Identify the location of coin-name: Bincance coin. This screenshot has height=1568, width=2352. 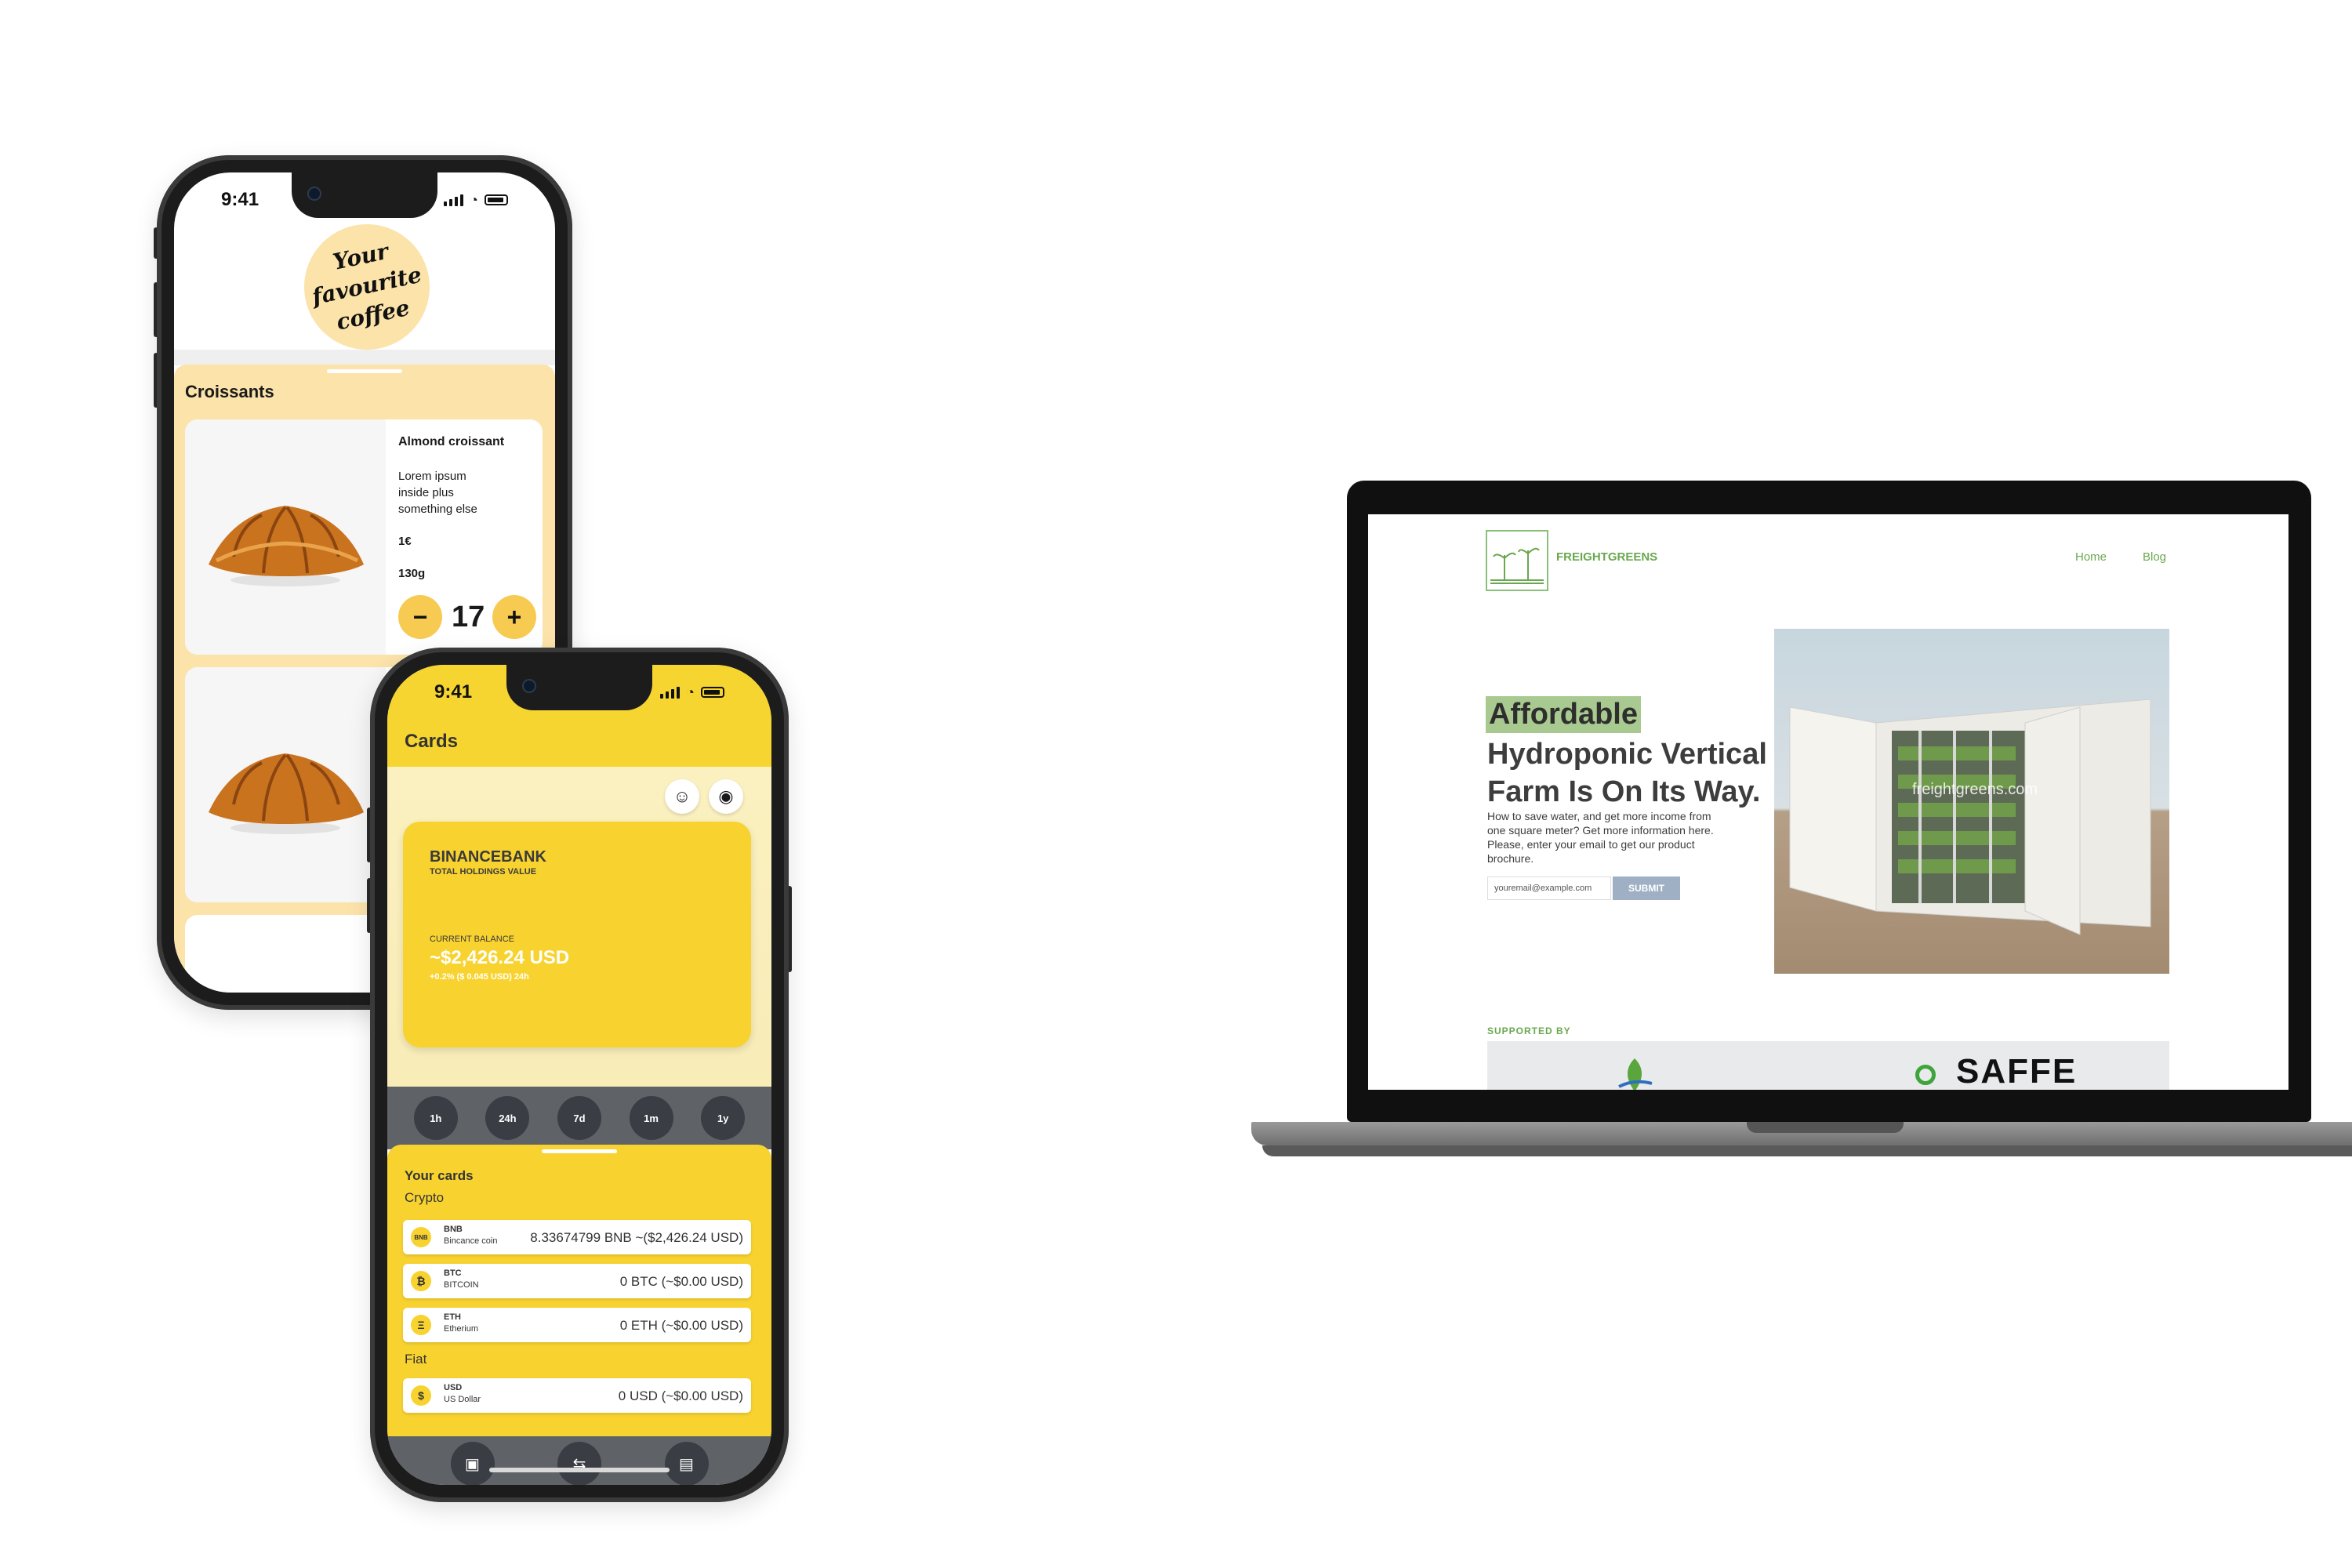
(471, 1241).